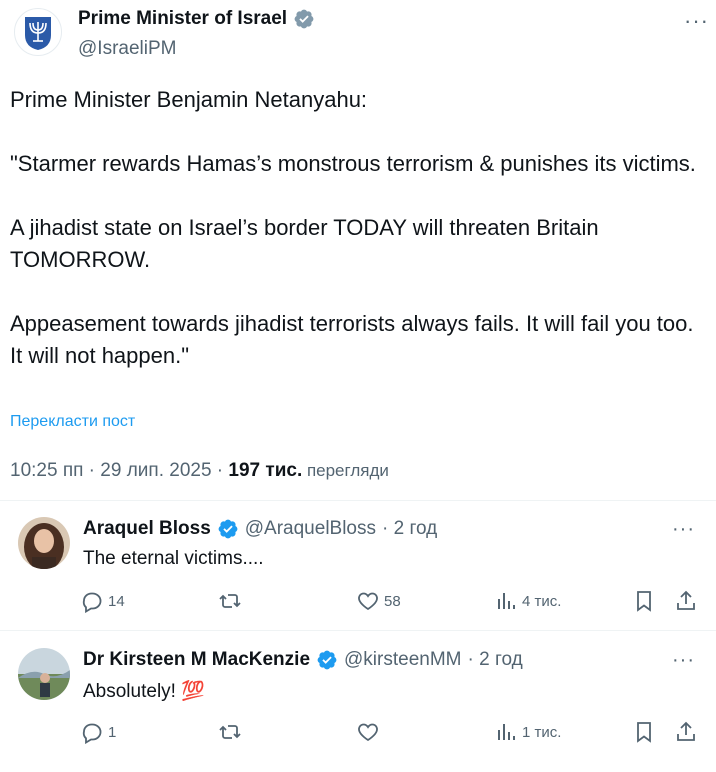  I want to click on reply-button: 1, so click(98, 732).